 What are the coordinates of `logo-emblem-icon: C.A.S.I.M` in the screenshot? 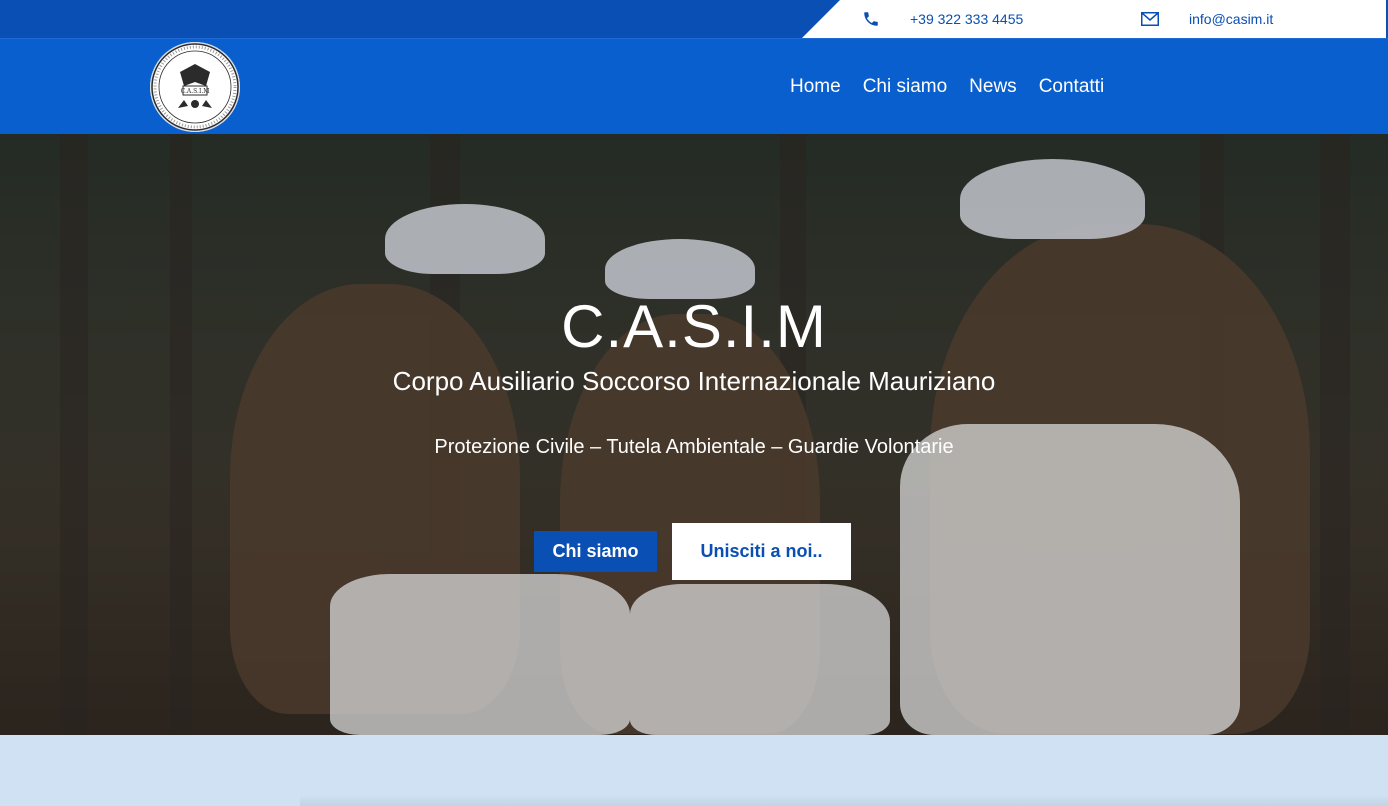 It's located at (195, 87).